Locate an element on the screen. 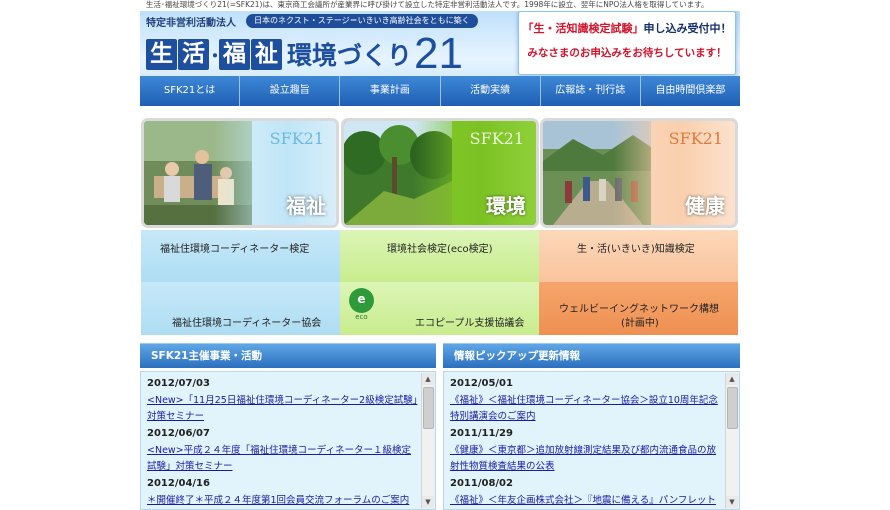 The height and width of the screenshot is (510, 890). main-nav: SFK21とは 設立趣旨 事業計画 活動実績 広報誌・刊行誌 自由時間倶楽部 is located at coordinates (440, 91).